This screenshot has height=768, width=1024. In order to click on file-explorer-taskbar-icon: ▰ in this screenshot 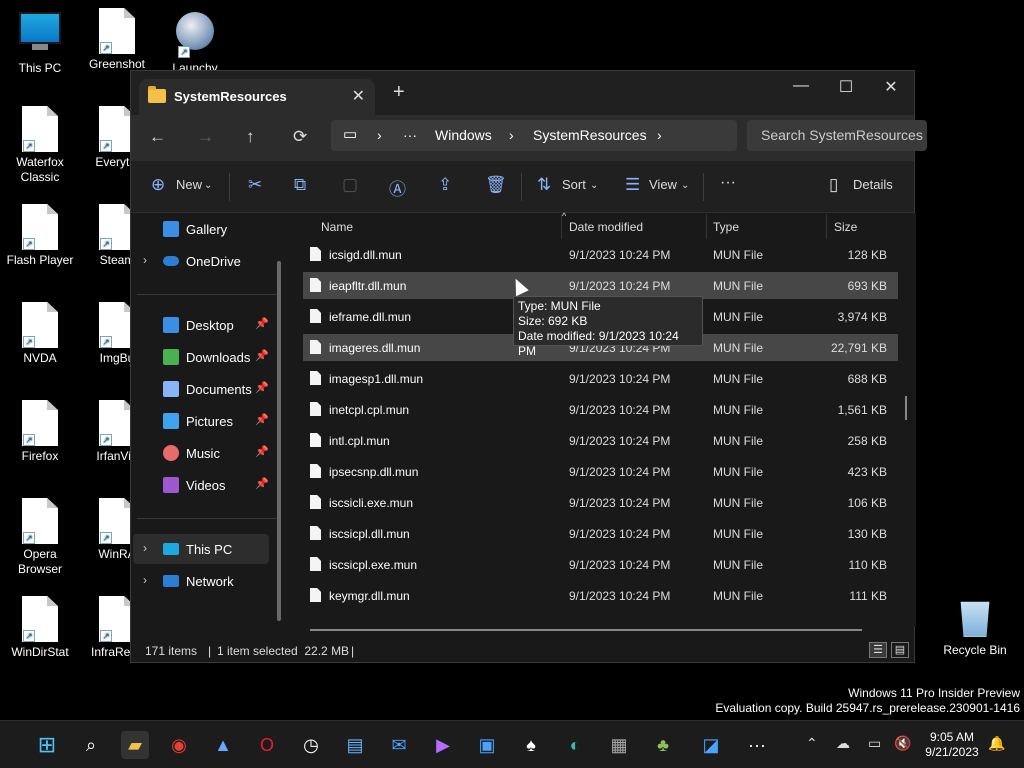, I will do `click(135, 745)`.